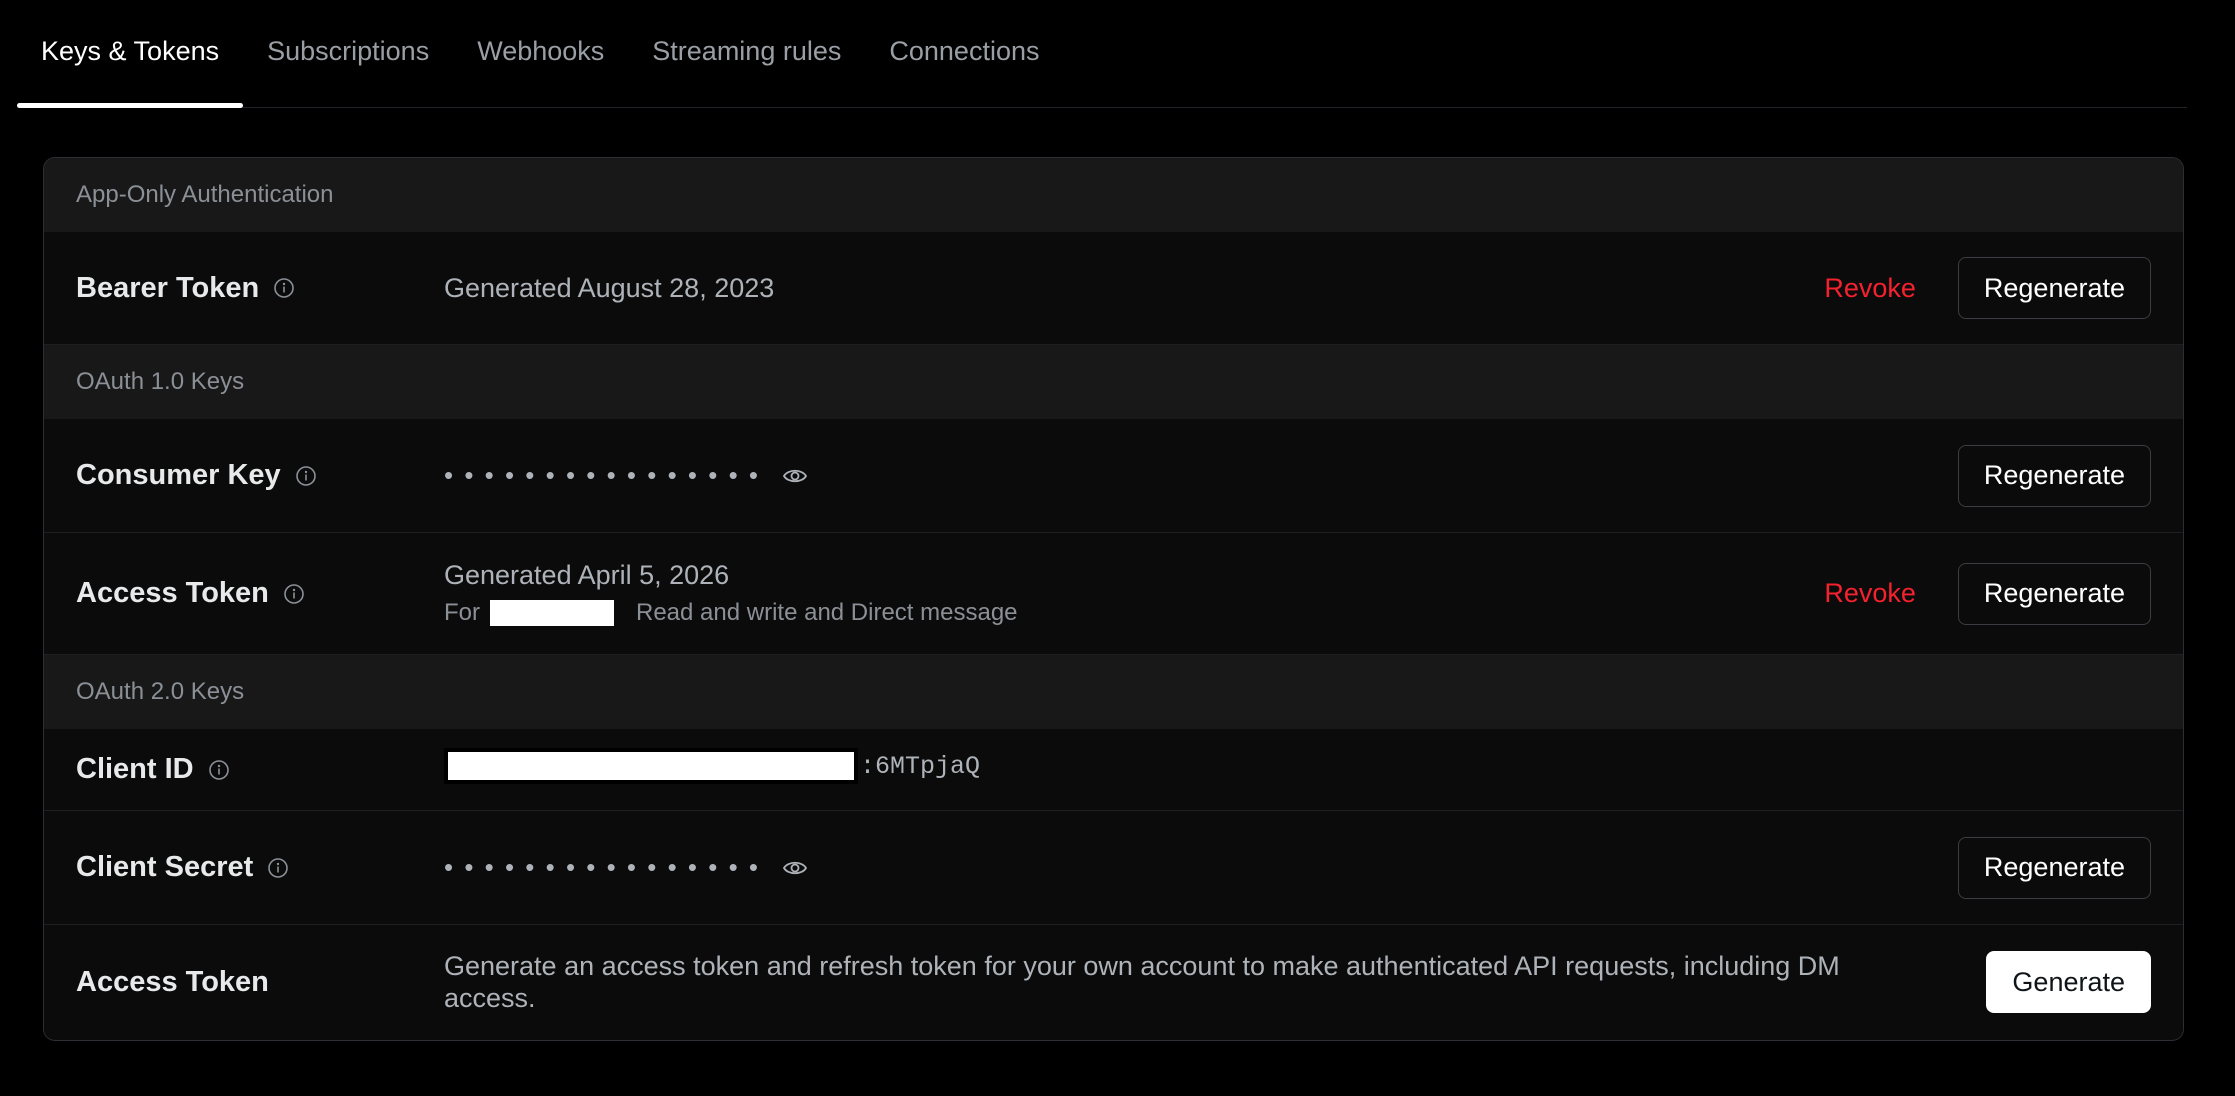 The height and width of the screenshot is (1096, 2235). I want to click on oauth1-access-token-label: Access Token, so click(172, 593).